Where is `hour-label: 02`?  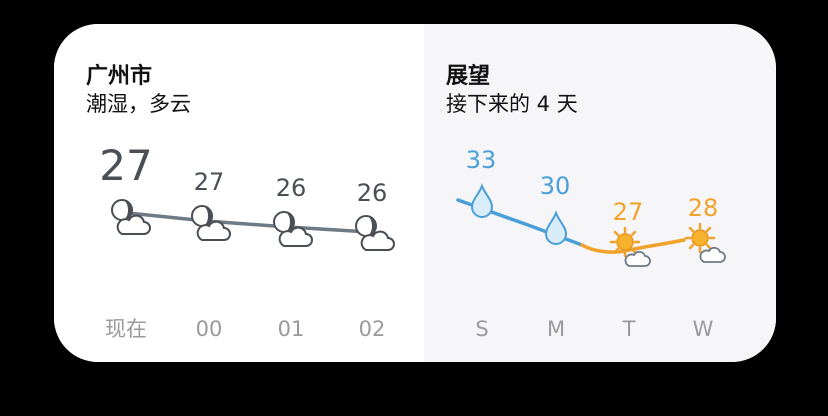 hour-label: 02 is located at coordinates (372, 329).